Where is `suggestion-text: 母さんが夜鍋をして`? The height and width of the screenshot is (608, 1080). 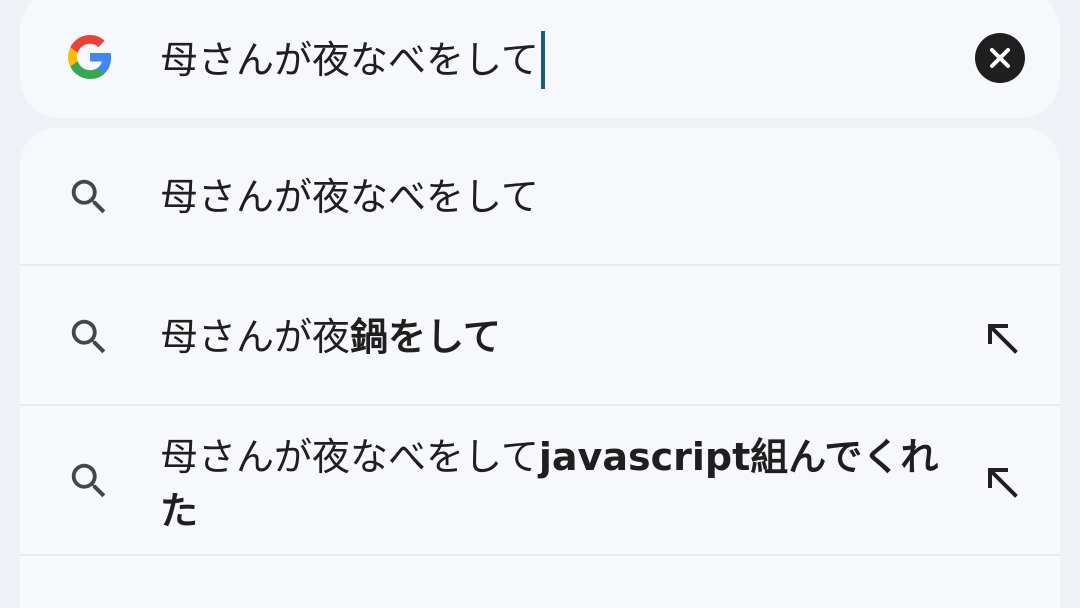 suggestion-text: 母さんが夜鍋をして is located at coordinates (330, 337).